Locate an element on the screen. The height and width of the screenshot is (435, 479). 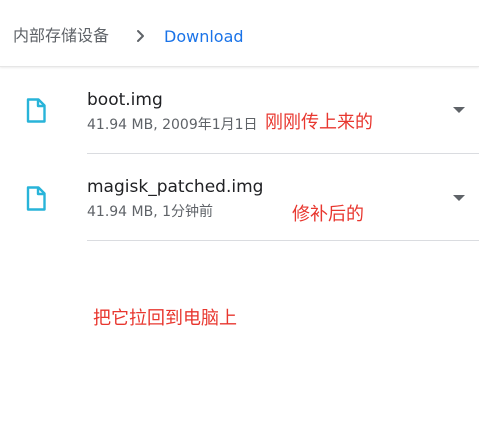
breadcrumb-root: 内部存储设备 is located at coordinates (61, 36).